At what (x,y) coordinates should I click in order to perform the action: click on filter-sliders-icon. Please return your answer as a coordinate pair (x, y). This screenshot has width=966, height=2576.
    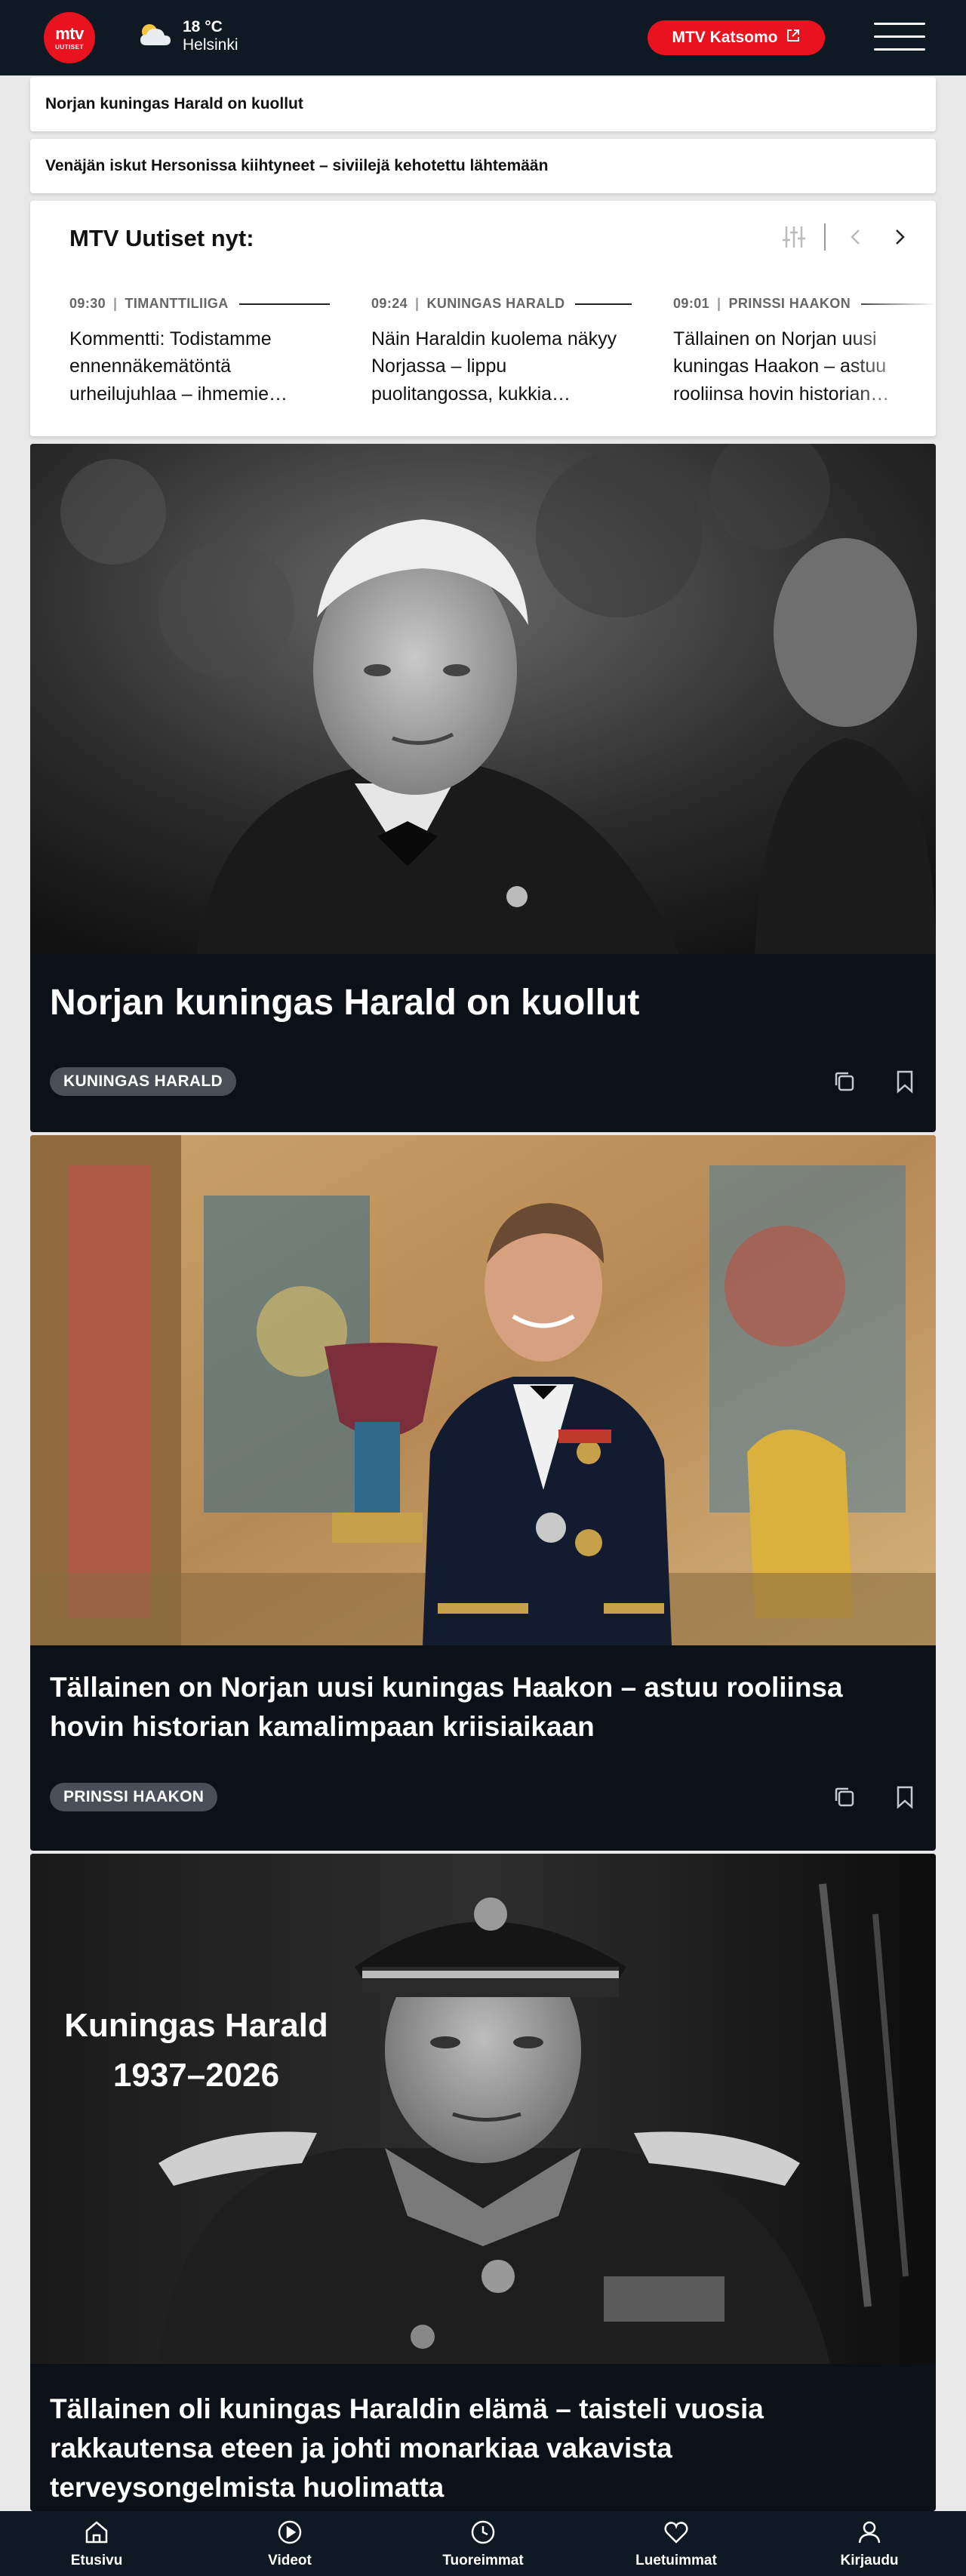
    Looking at the image, I should click on (794, 237).